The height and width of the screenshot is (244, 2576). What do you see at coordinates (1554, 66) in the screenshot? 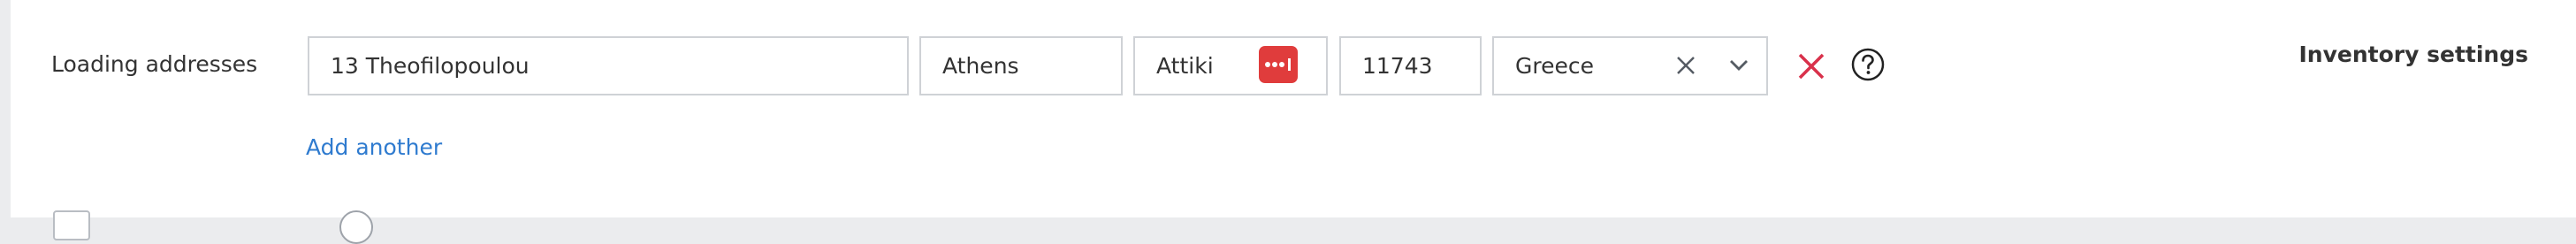
I see `country-value: Greece` at bounding box center [1554, 66].